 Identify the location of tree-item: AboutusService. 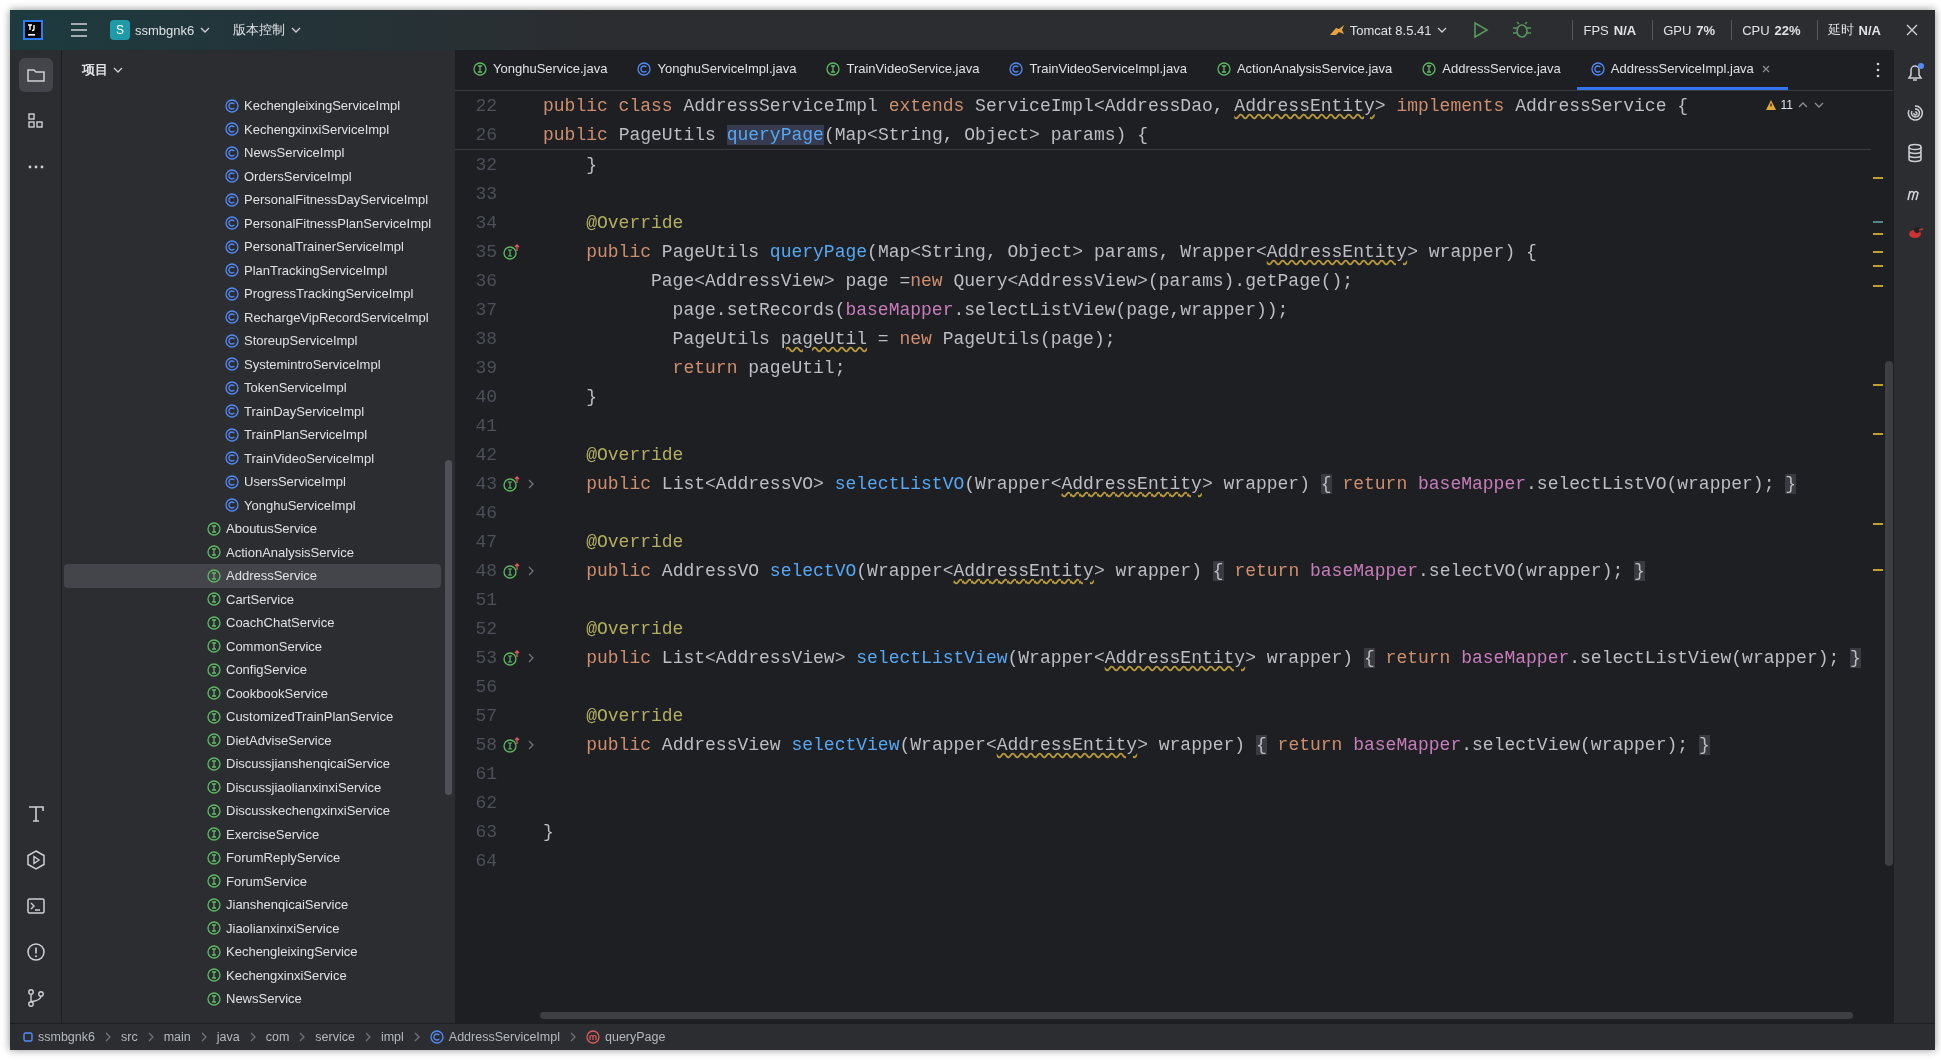
(252, 529).